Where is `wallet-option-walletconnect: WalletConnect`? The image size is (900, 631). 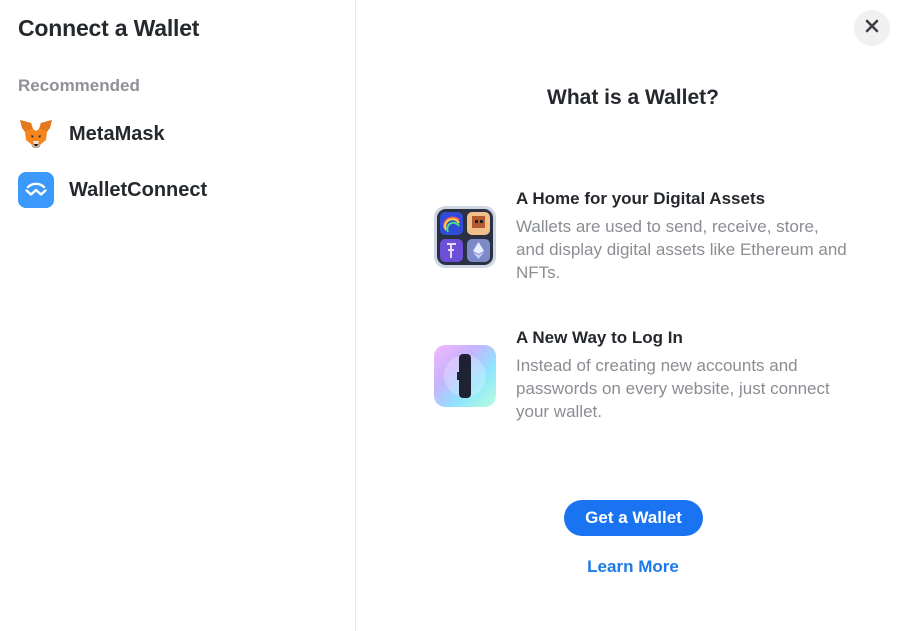 wallet-option-walletconnect: WalletConnect is located at coordinates (178, 190).